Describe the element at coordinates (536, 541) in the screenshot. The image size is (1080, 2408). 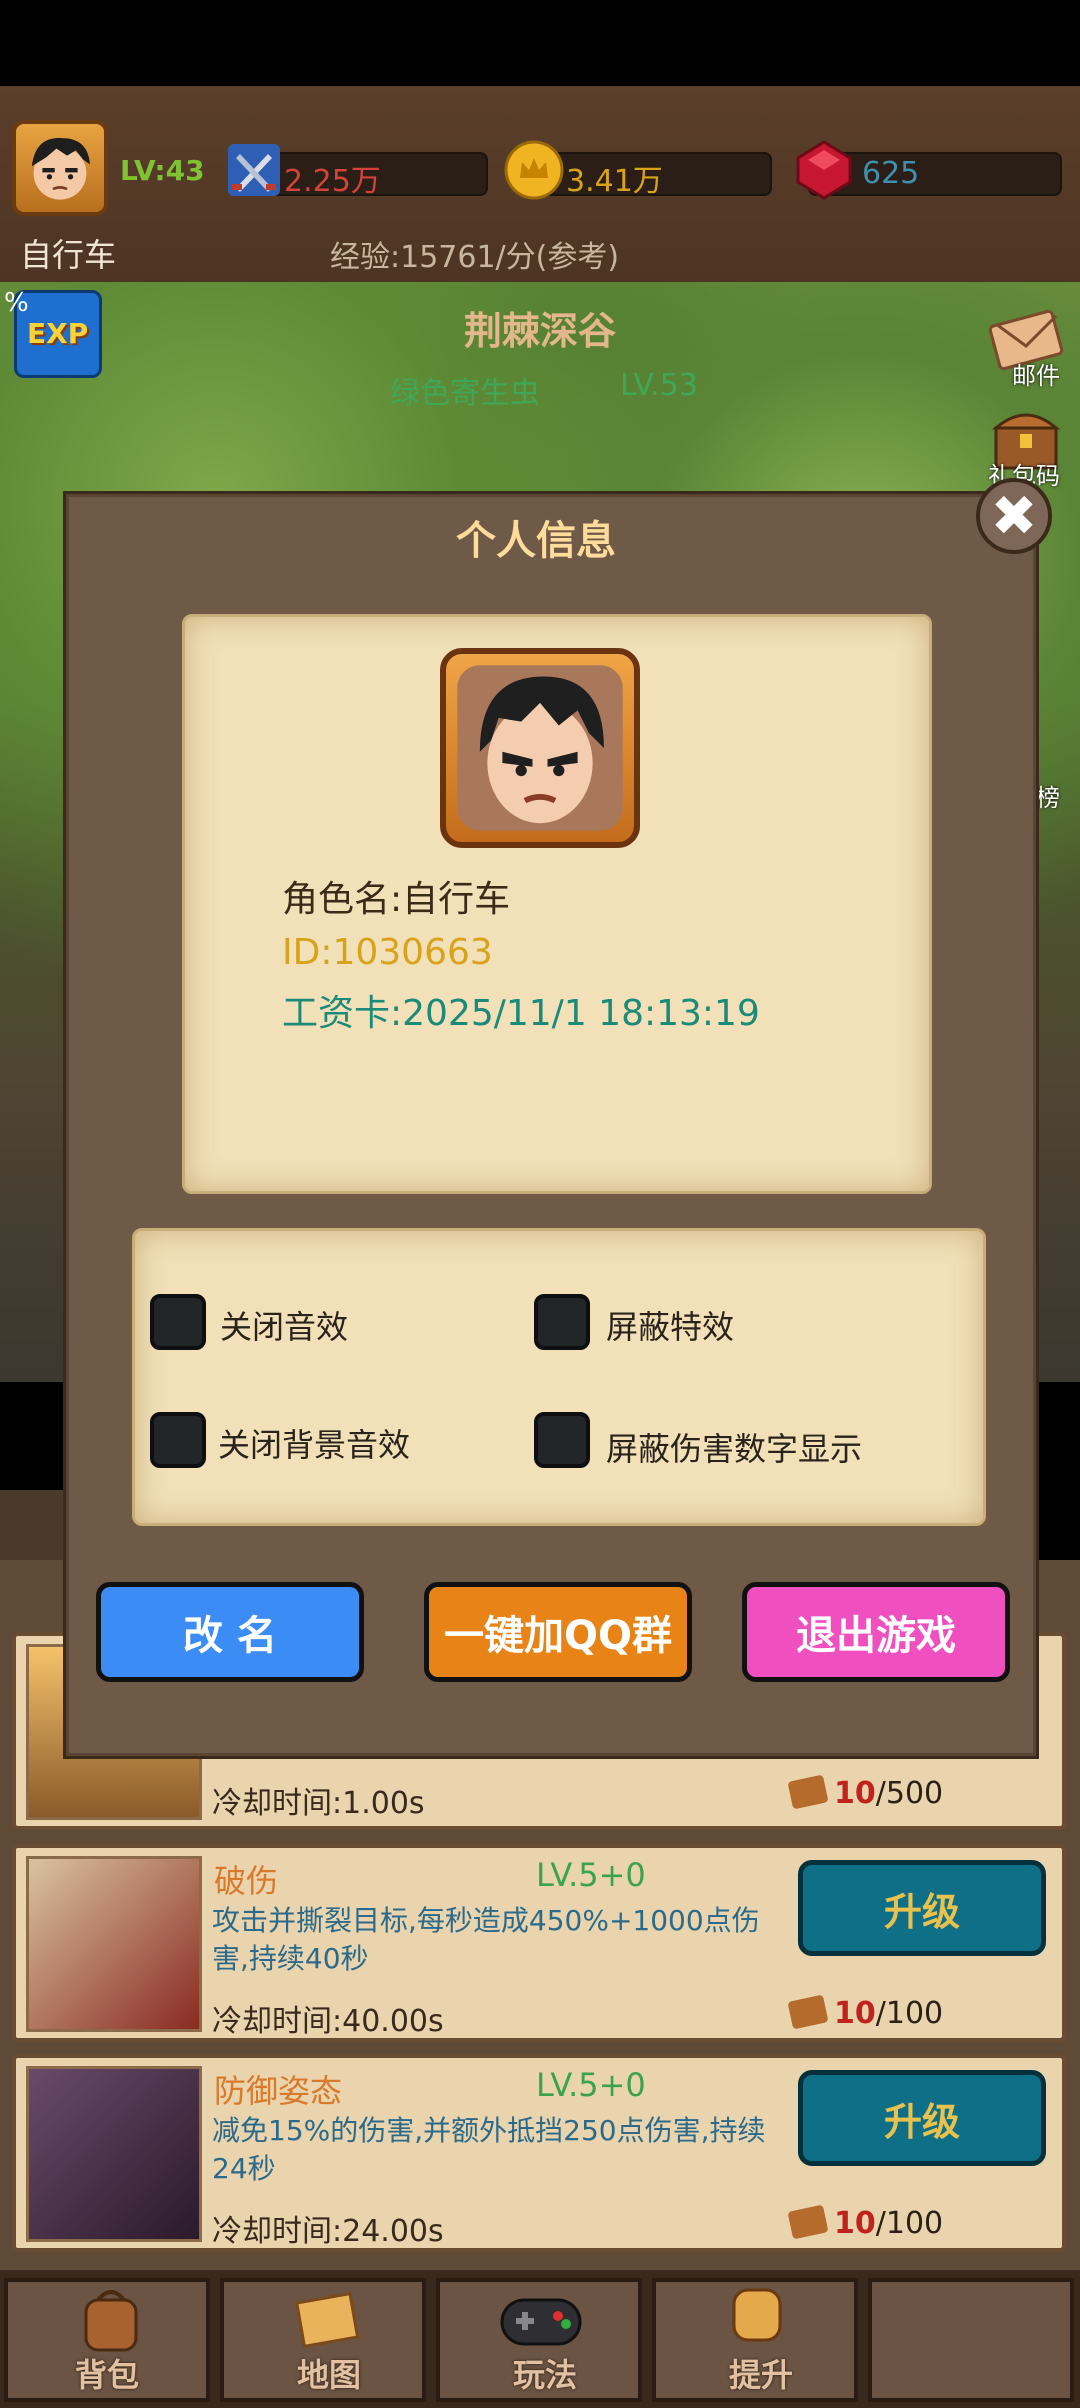
I see `dialog-title: 个人信息` at that location.